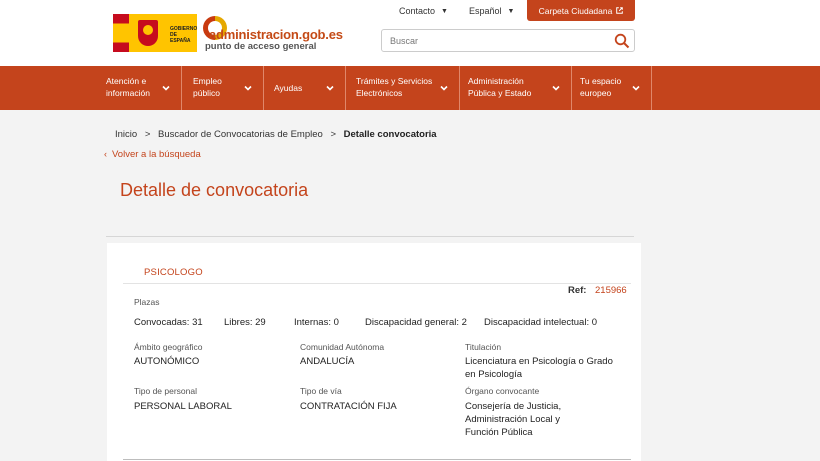 This screenshot has width=820, height=461. What do you see at coordinates (316, 322) in the screenshot?
I see `plazas-internas: Internas: 0` at bounding box center [316, 322].